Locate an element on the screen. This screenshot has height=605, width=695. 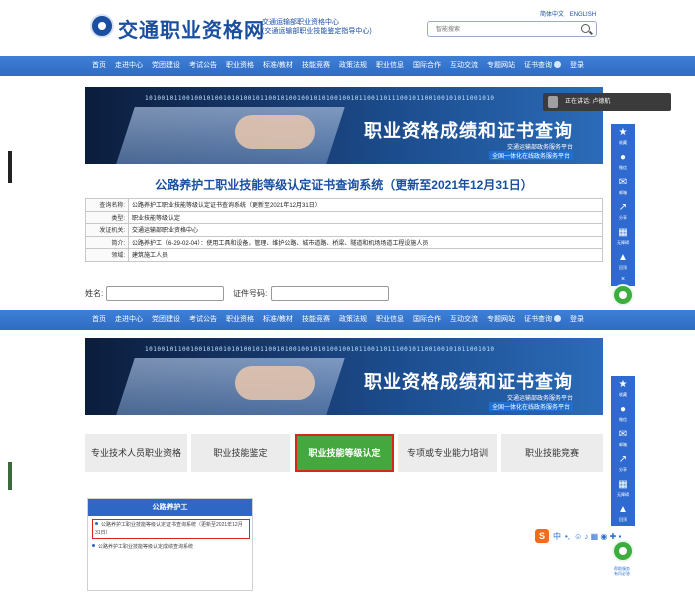
sogou-logo-icon: S is located at coordinates (542, 536).